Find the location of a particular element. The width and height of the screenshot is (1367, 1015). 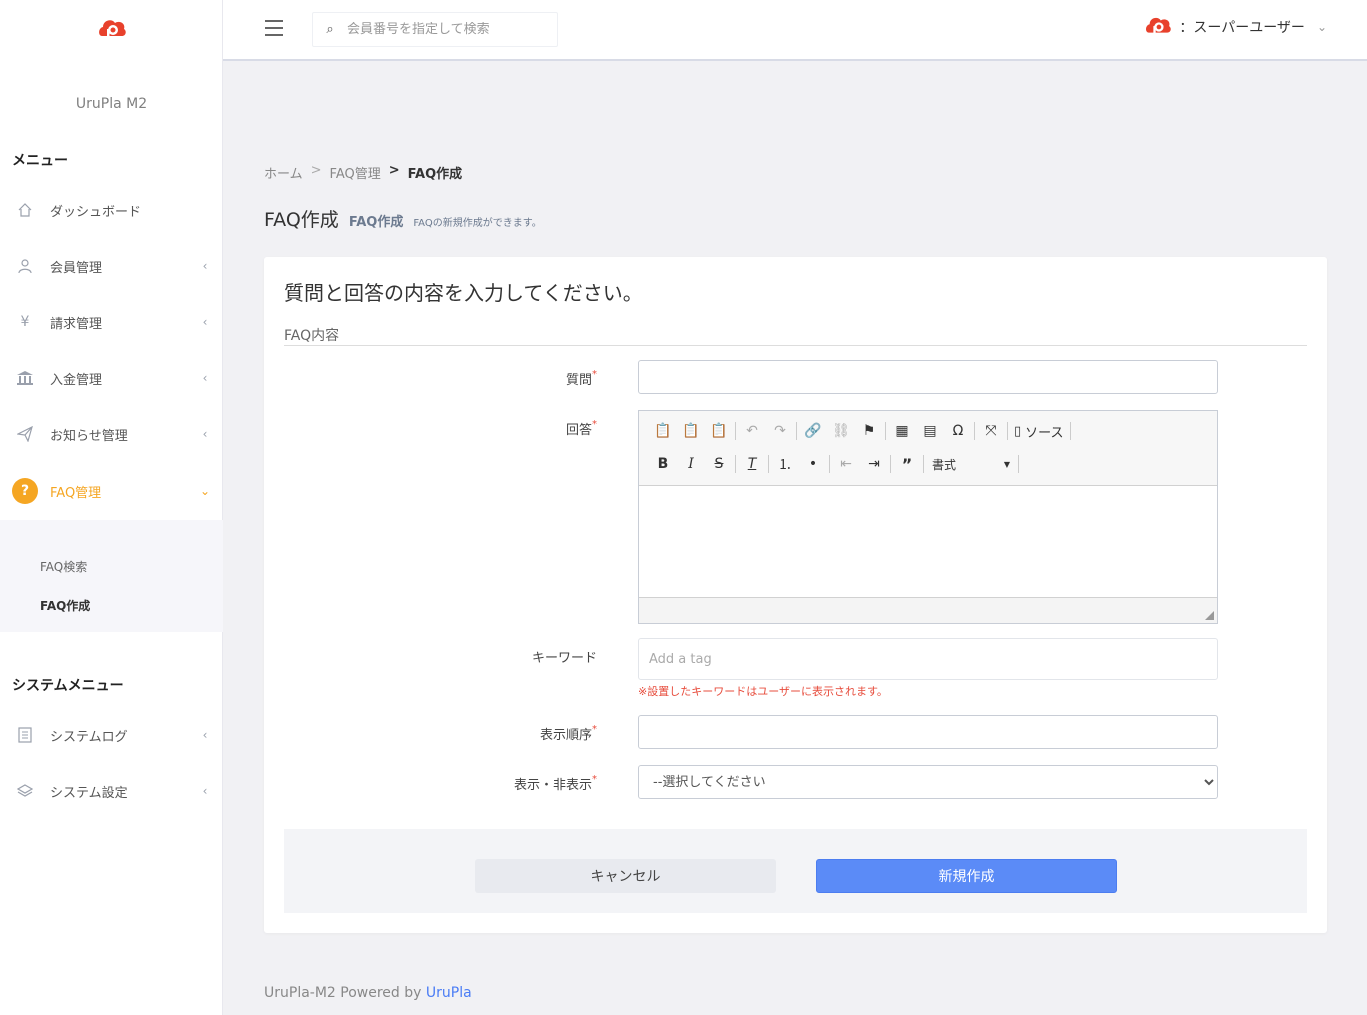

sidebar-item-label: システム設定 is located at coordinates (89, 793).